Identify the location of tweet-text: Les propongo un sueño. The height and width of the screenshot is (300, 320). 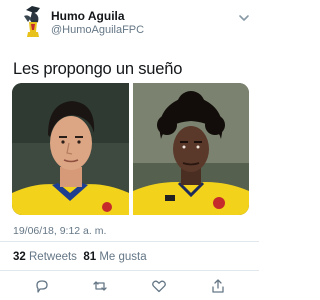
(98, 69).